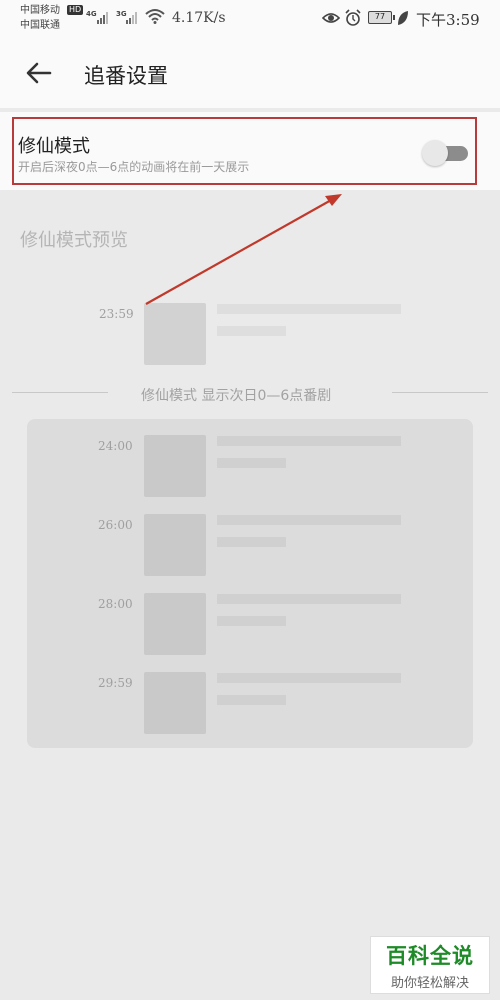 This screenshot has width=500, height=1000. What do you see at coordinates (126, 76) in the screenshot?
I see `page-title: 追番设置` at bounding box center [126, 76].